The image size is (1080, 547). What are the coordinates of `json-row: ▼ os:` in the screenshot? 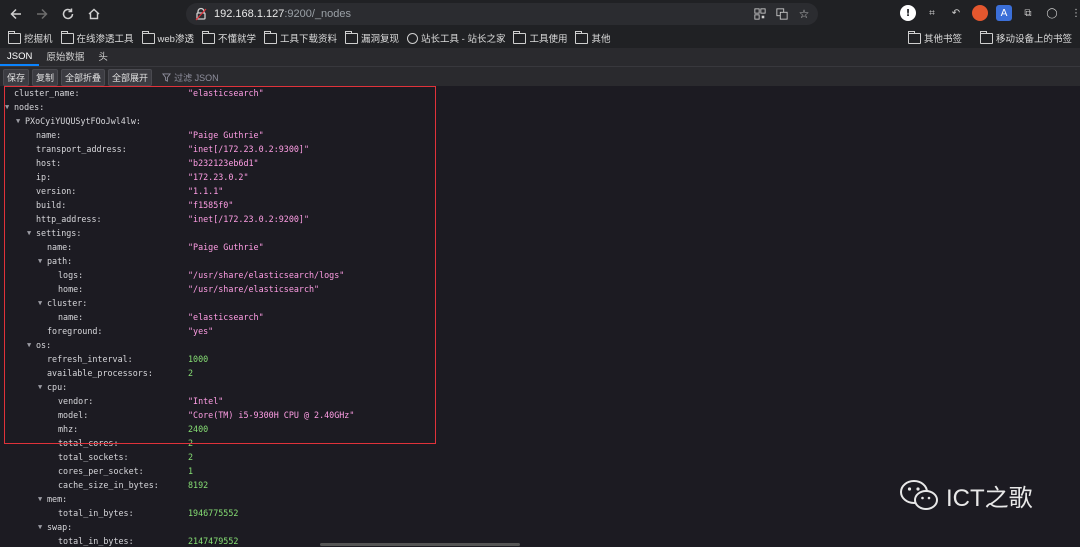 It's located at (540, 345).